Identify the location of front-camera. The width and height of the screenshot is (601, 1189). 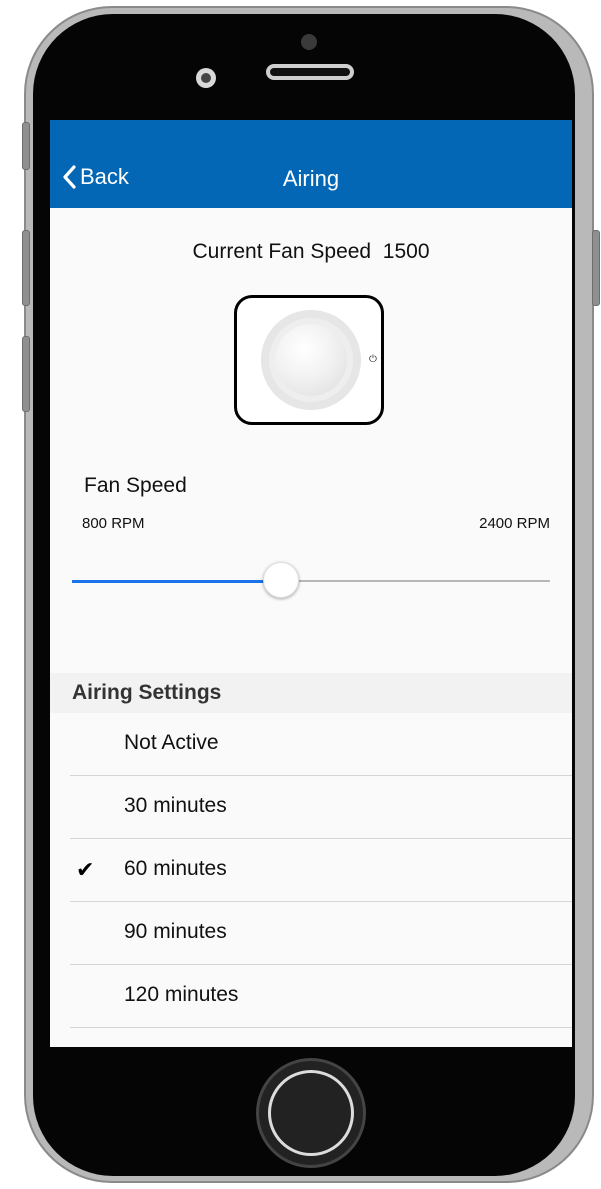
(309, 42).